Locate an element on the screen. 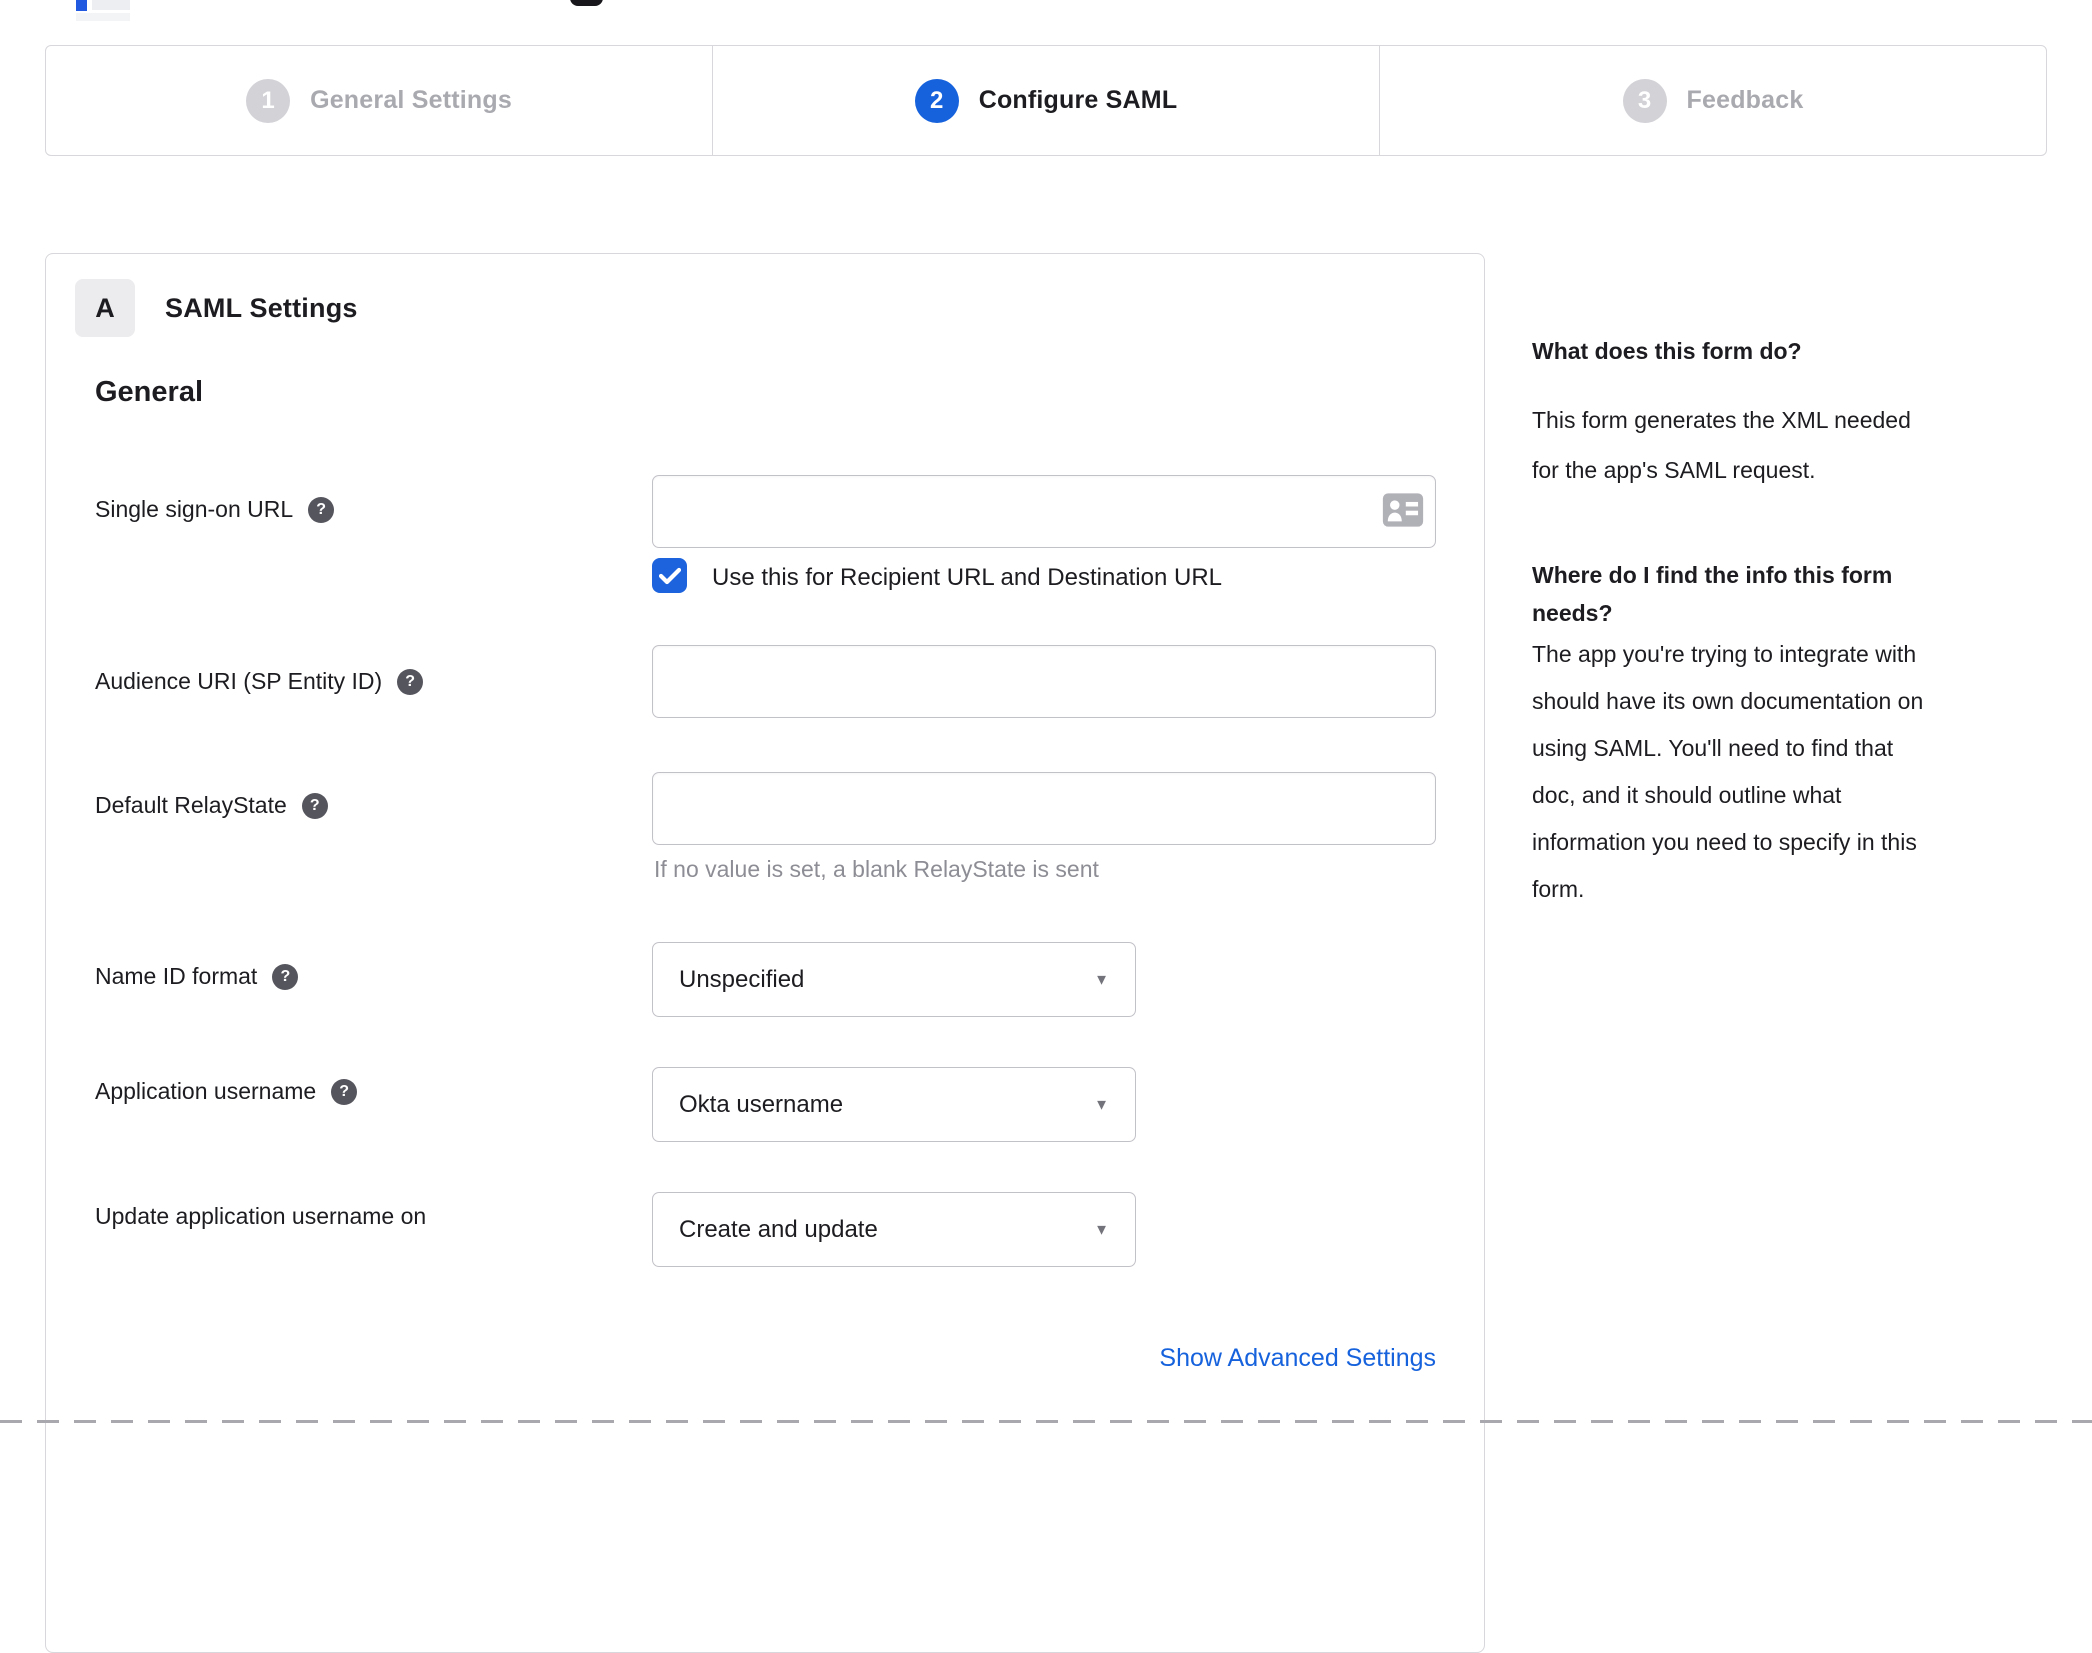 This screenshot has height=1653, width=2092. sidebar-paragraph-line: information you need to specify in this is located at coordinates (1724, 842).